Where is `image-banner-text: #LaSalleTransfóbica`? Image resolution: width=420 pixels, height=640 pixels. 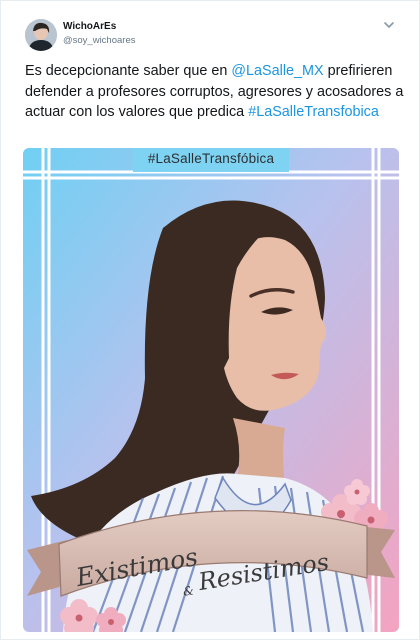
image-banner-text: #LaSalleTransfóbica is located at coordinates (211, 158).